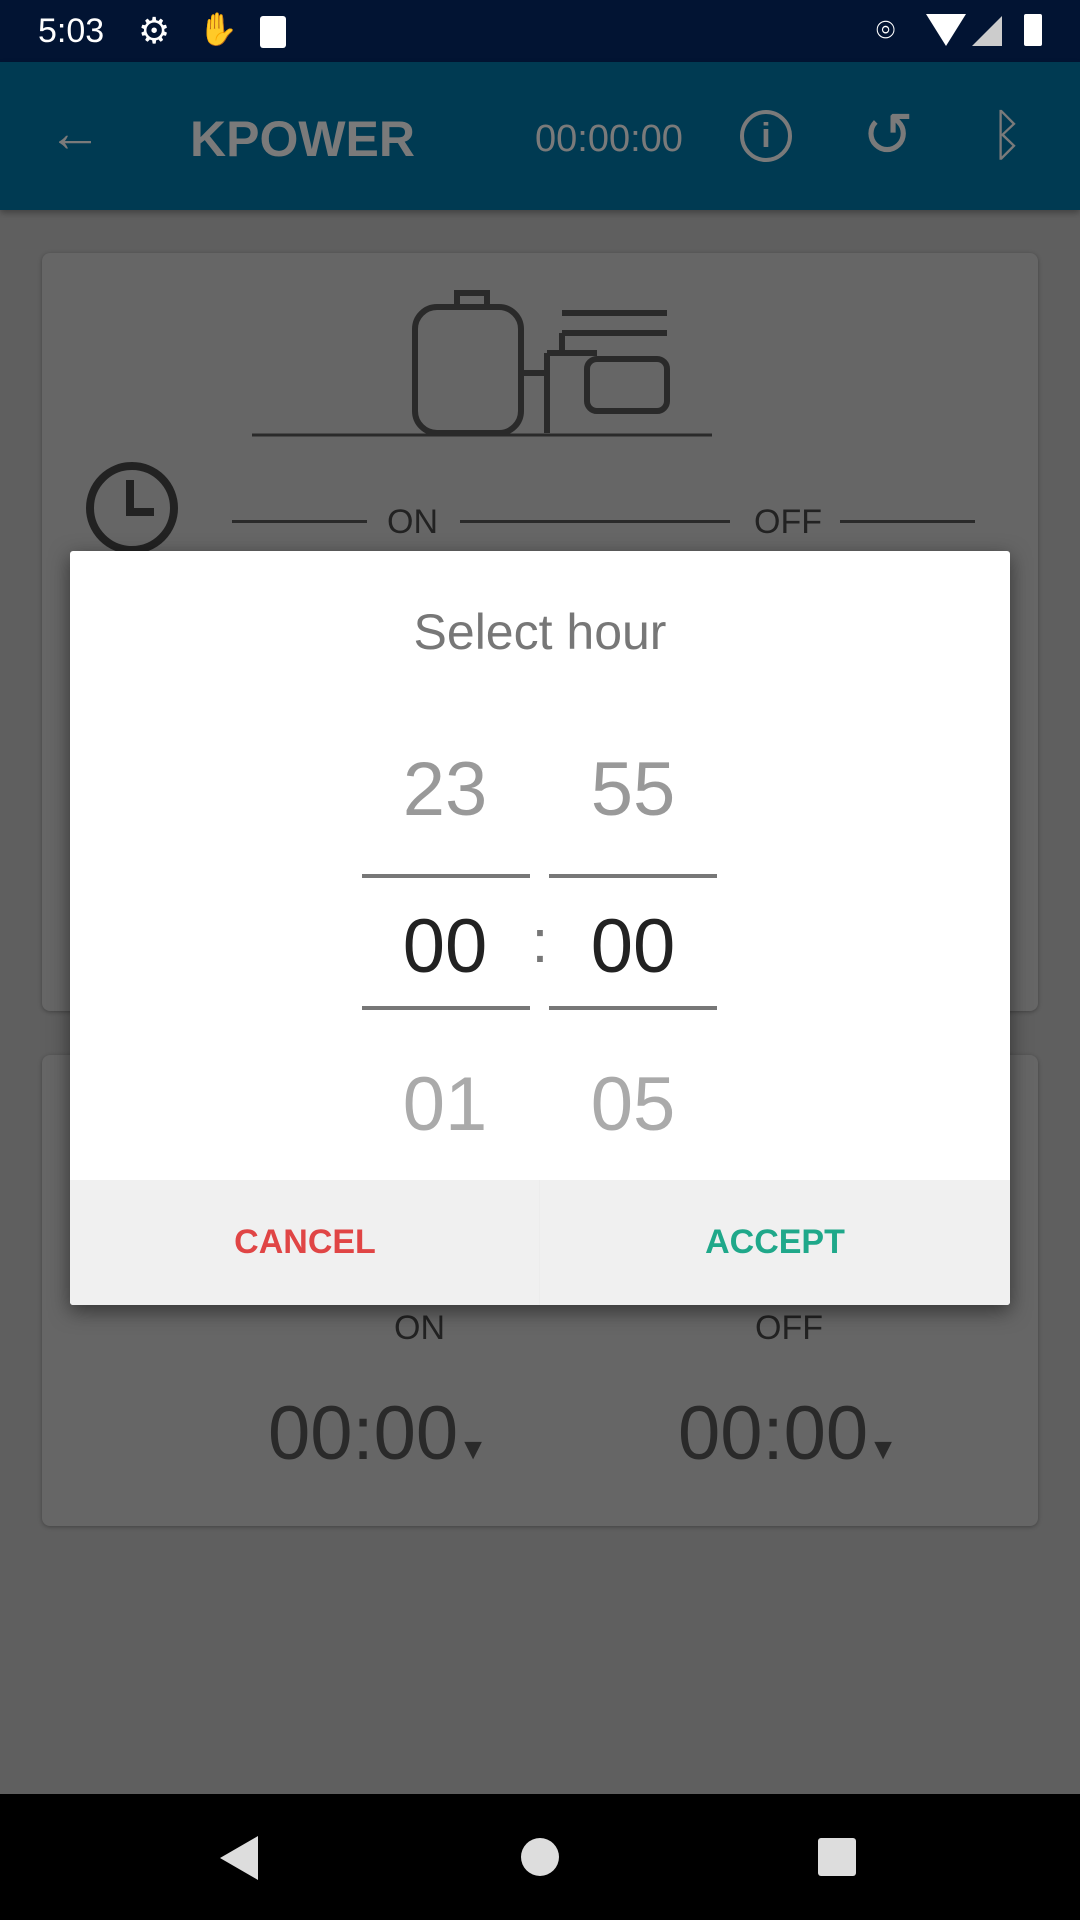 The width and height of the screenshot is (1080, 1920). I want to click on status-bar: 5:03 ⚙ ✋ ⌾, so click(540, 31).